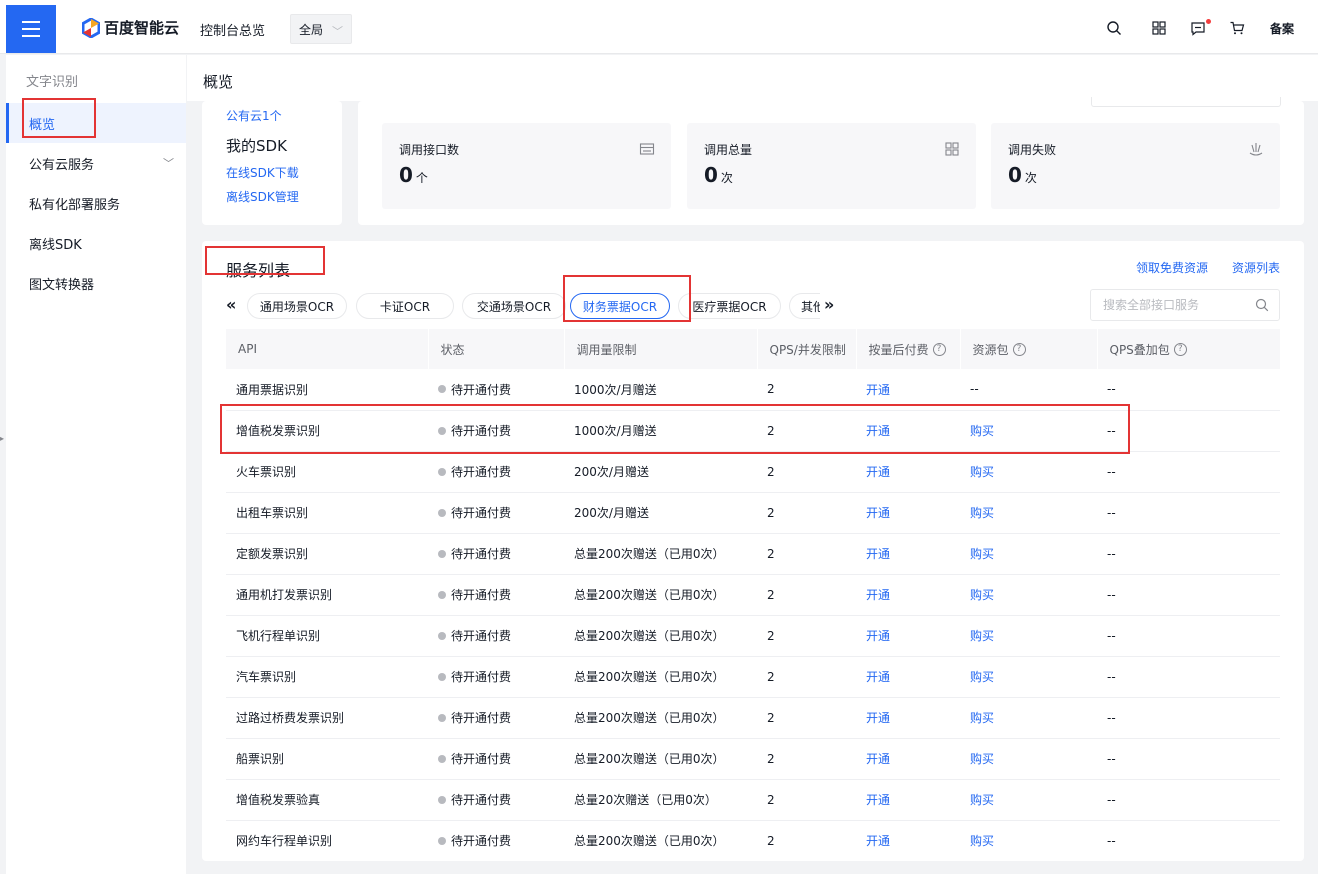  I want to click on tabs-prev-icon: «, so click(231, 304).